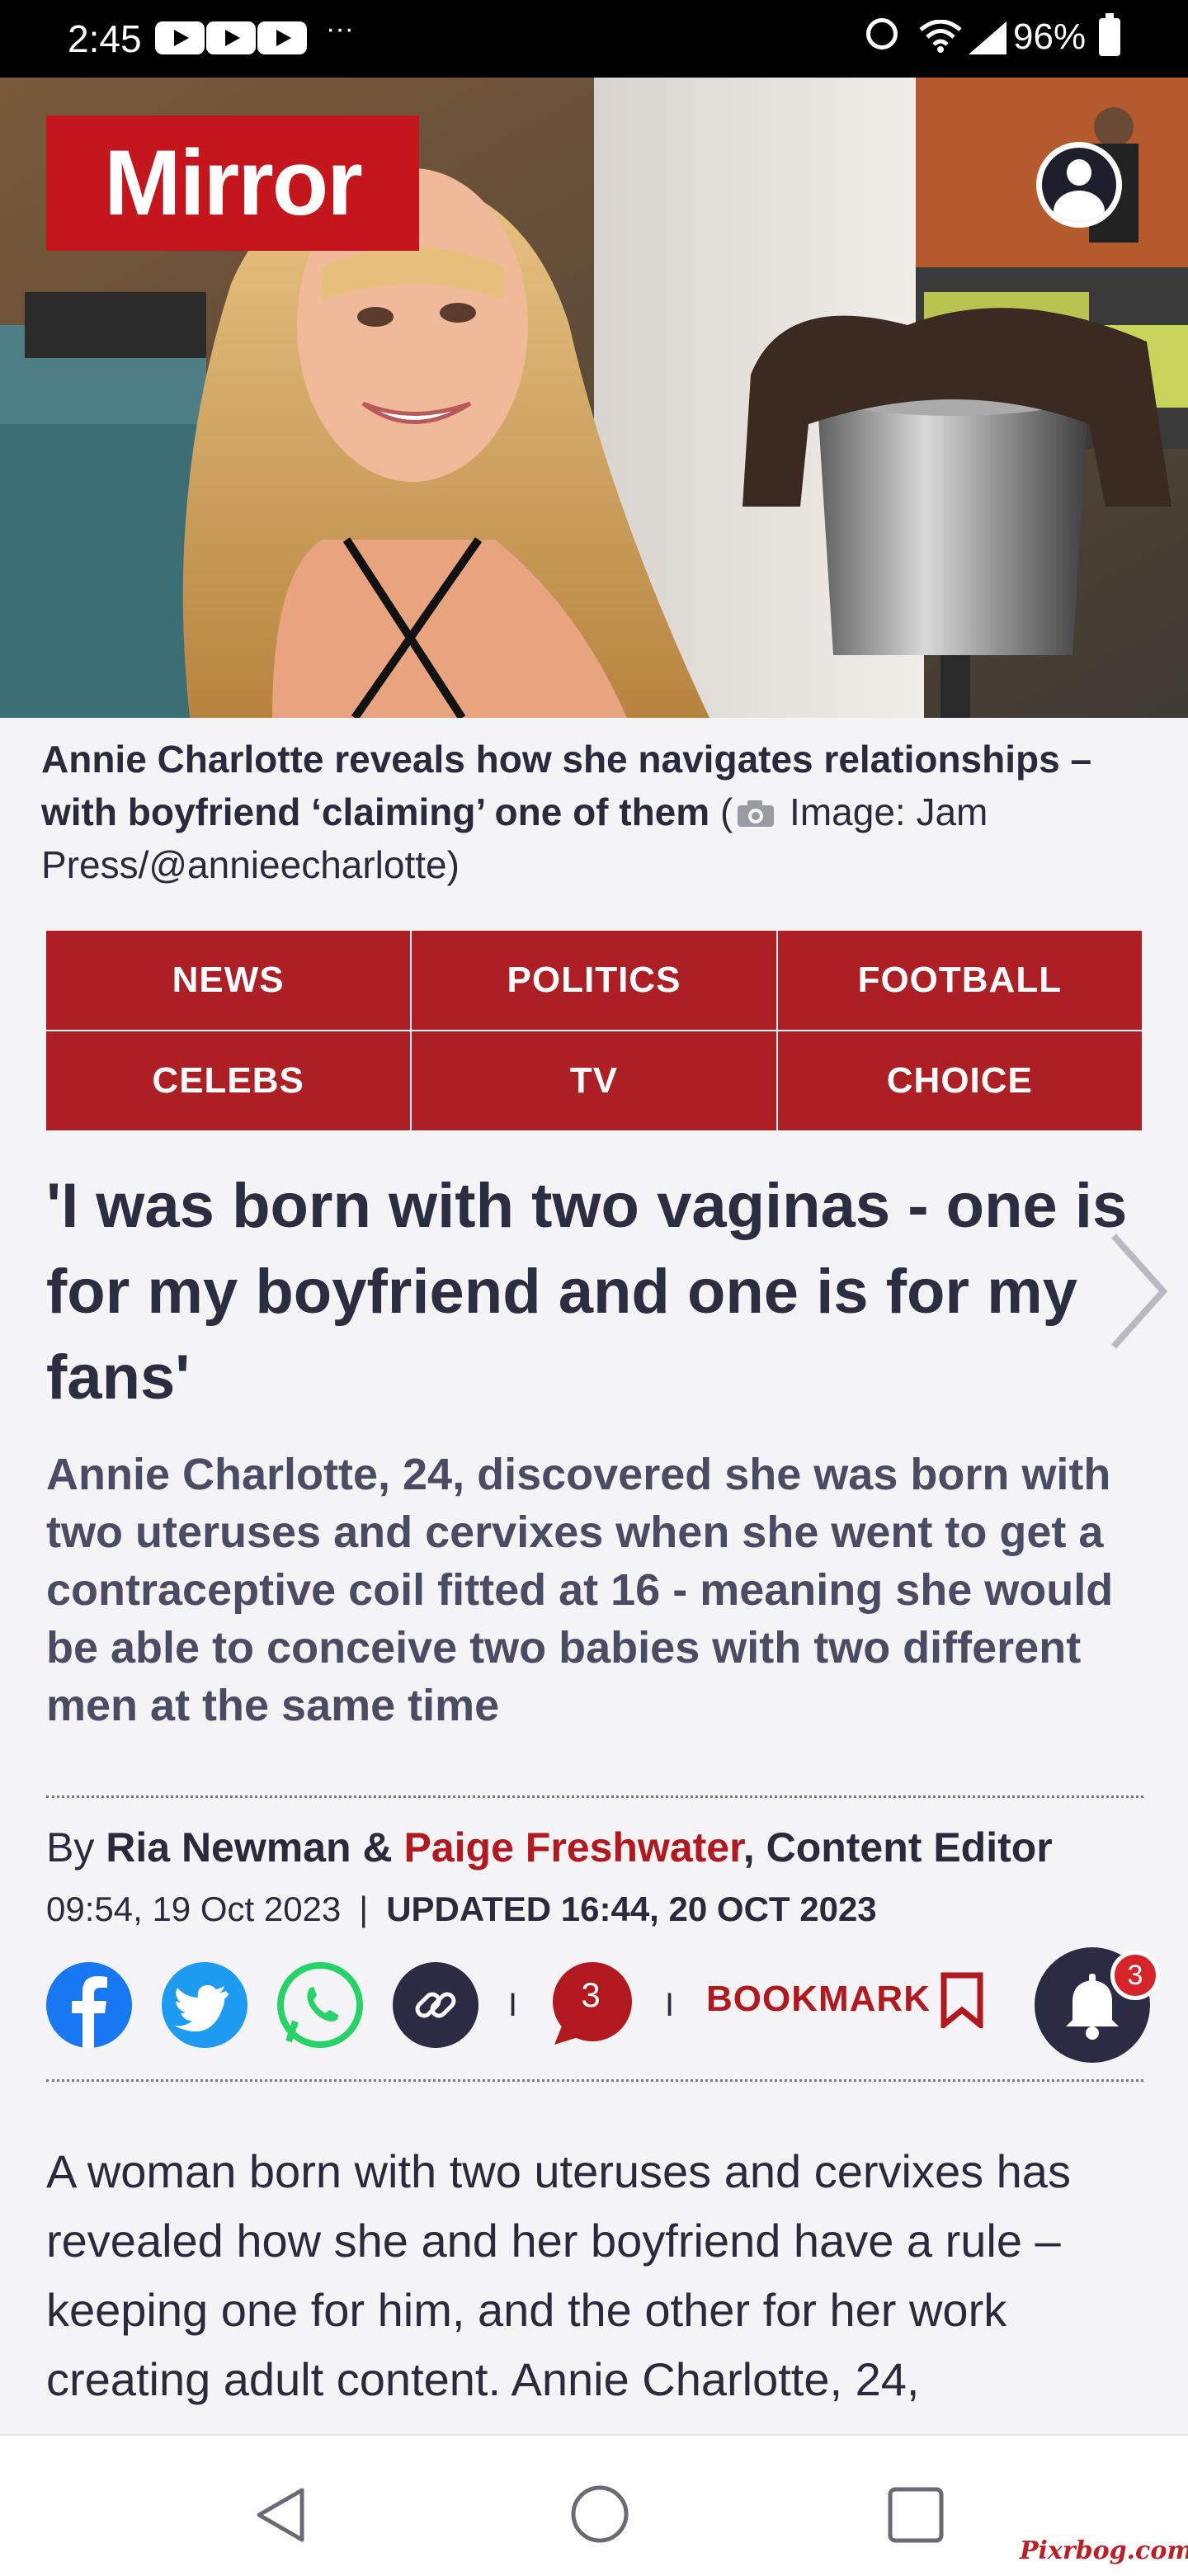 Image resolution: width=1188 pixels, height=2576 pixels. I want to click on nav-tv: TV, so click(594, 1080).